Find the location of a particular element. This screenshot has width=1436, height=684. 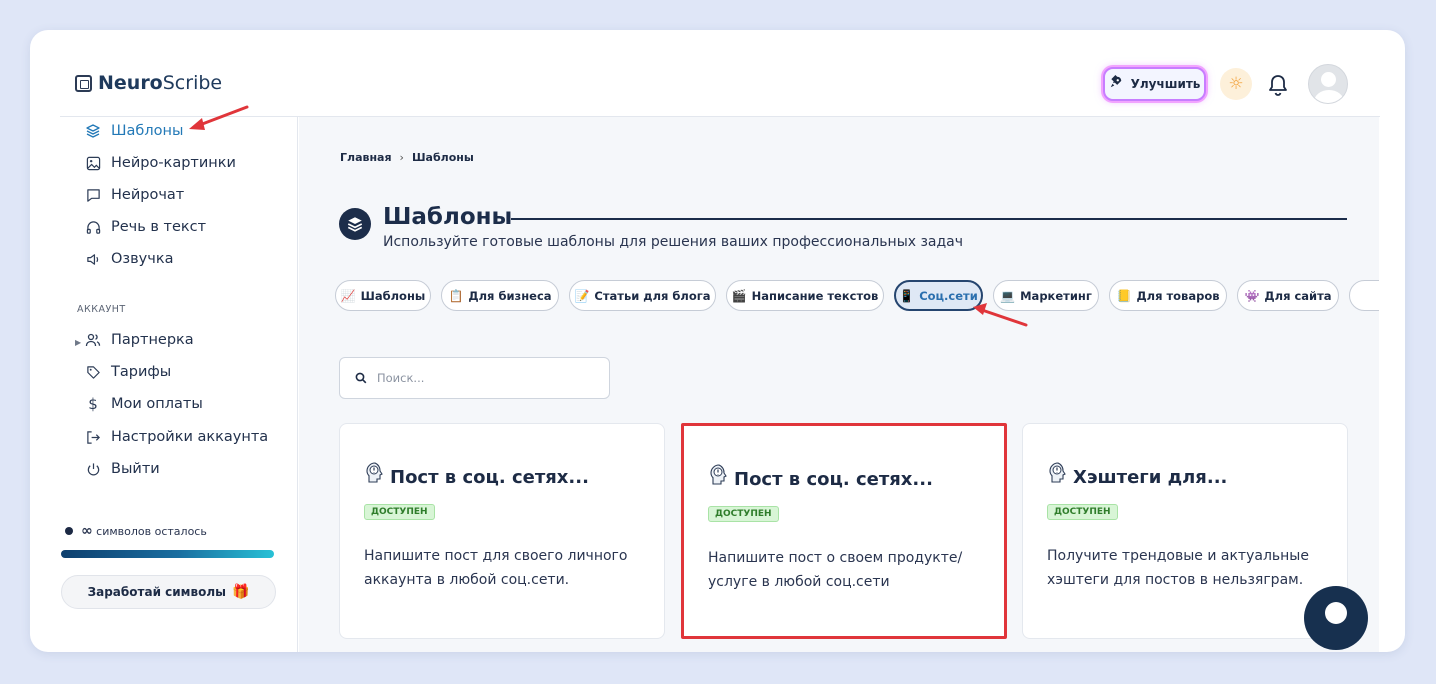

rocket-icon is located at coordinates (1116, 84).